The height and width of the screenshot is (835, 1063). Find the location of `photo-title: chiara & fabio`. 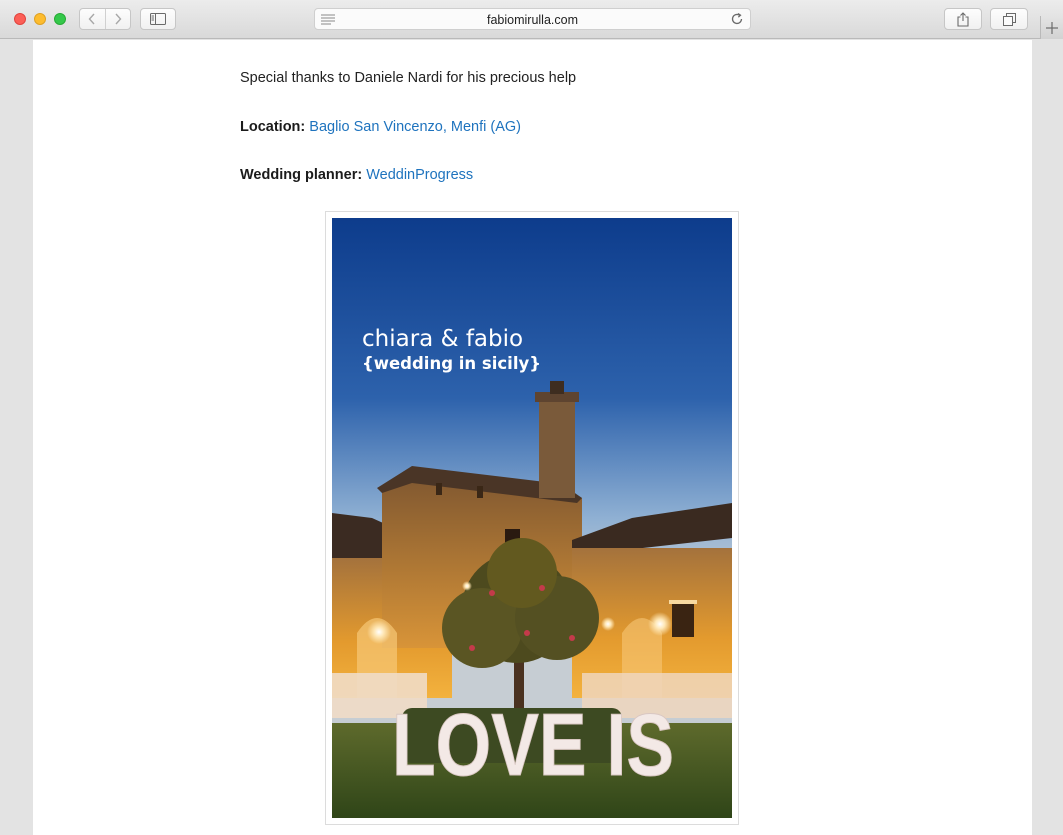

photo-title: chiara & fabio is located at coordinates (442, 339).